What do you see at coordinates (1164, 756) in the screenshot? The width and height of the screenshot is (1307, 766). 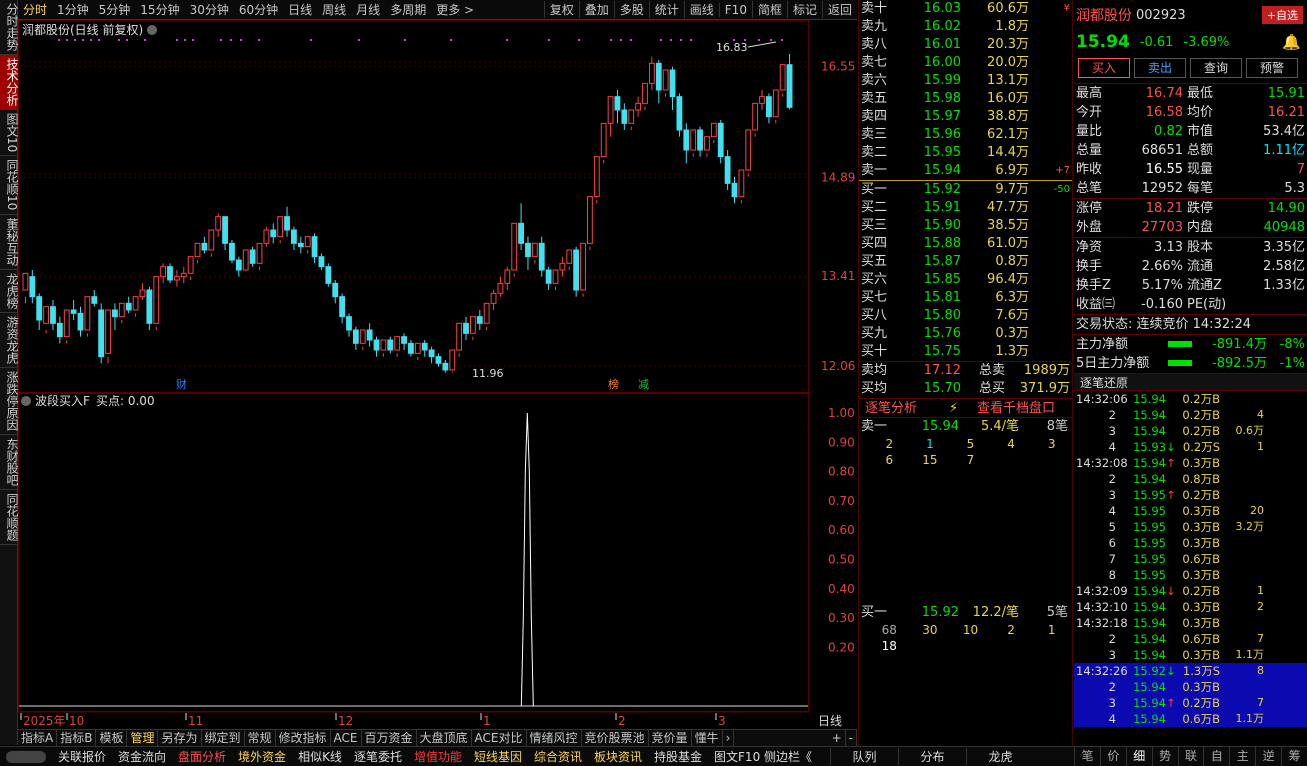 I see `tick-tab-3: 势` at bounding box center [1164, 756].